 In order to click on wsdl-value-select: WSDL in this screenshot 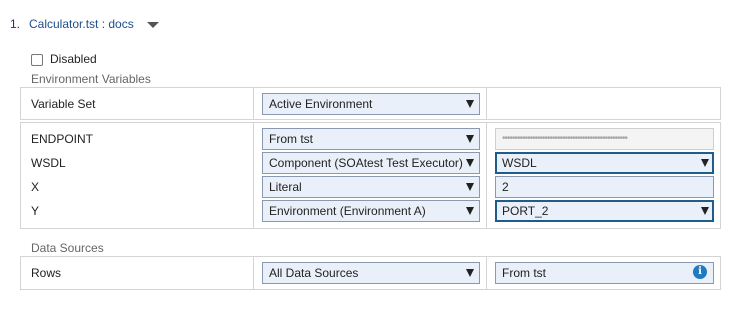, I will do `click(604, 163)`.